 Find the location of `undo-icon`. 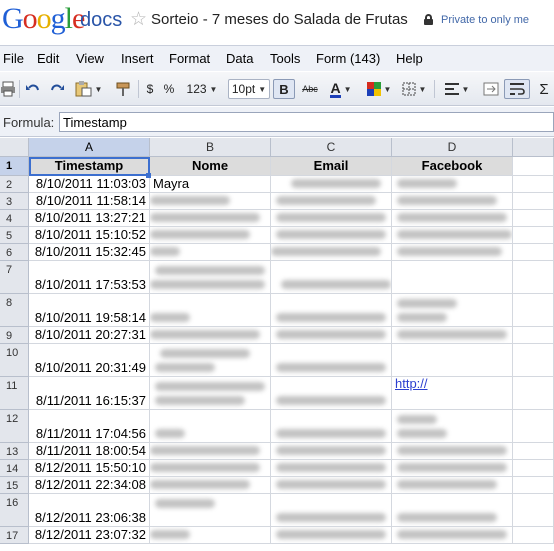

undo-icon is located at coordinates (33, 89).